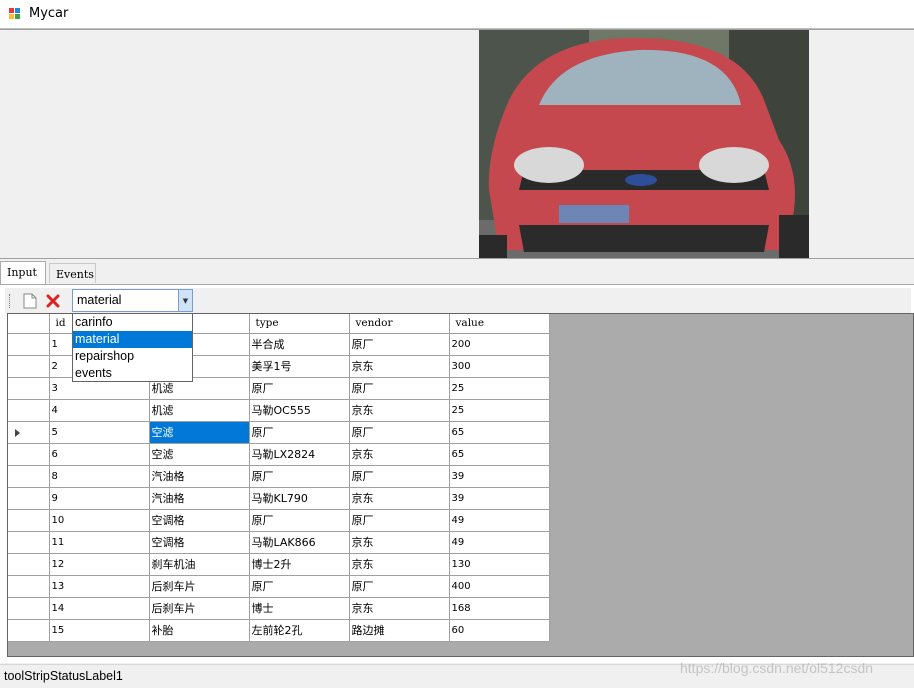 This screenshot has width=914, height=688. What do you see at coordinates (499, 366) in the screenshot?
I see `cell-value: 300` at bounding box center [499, 366].